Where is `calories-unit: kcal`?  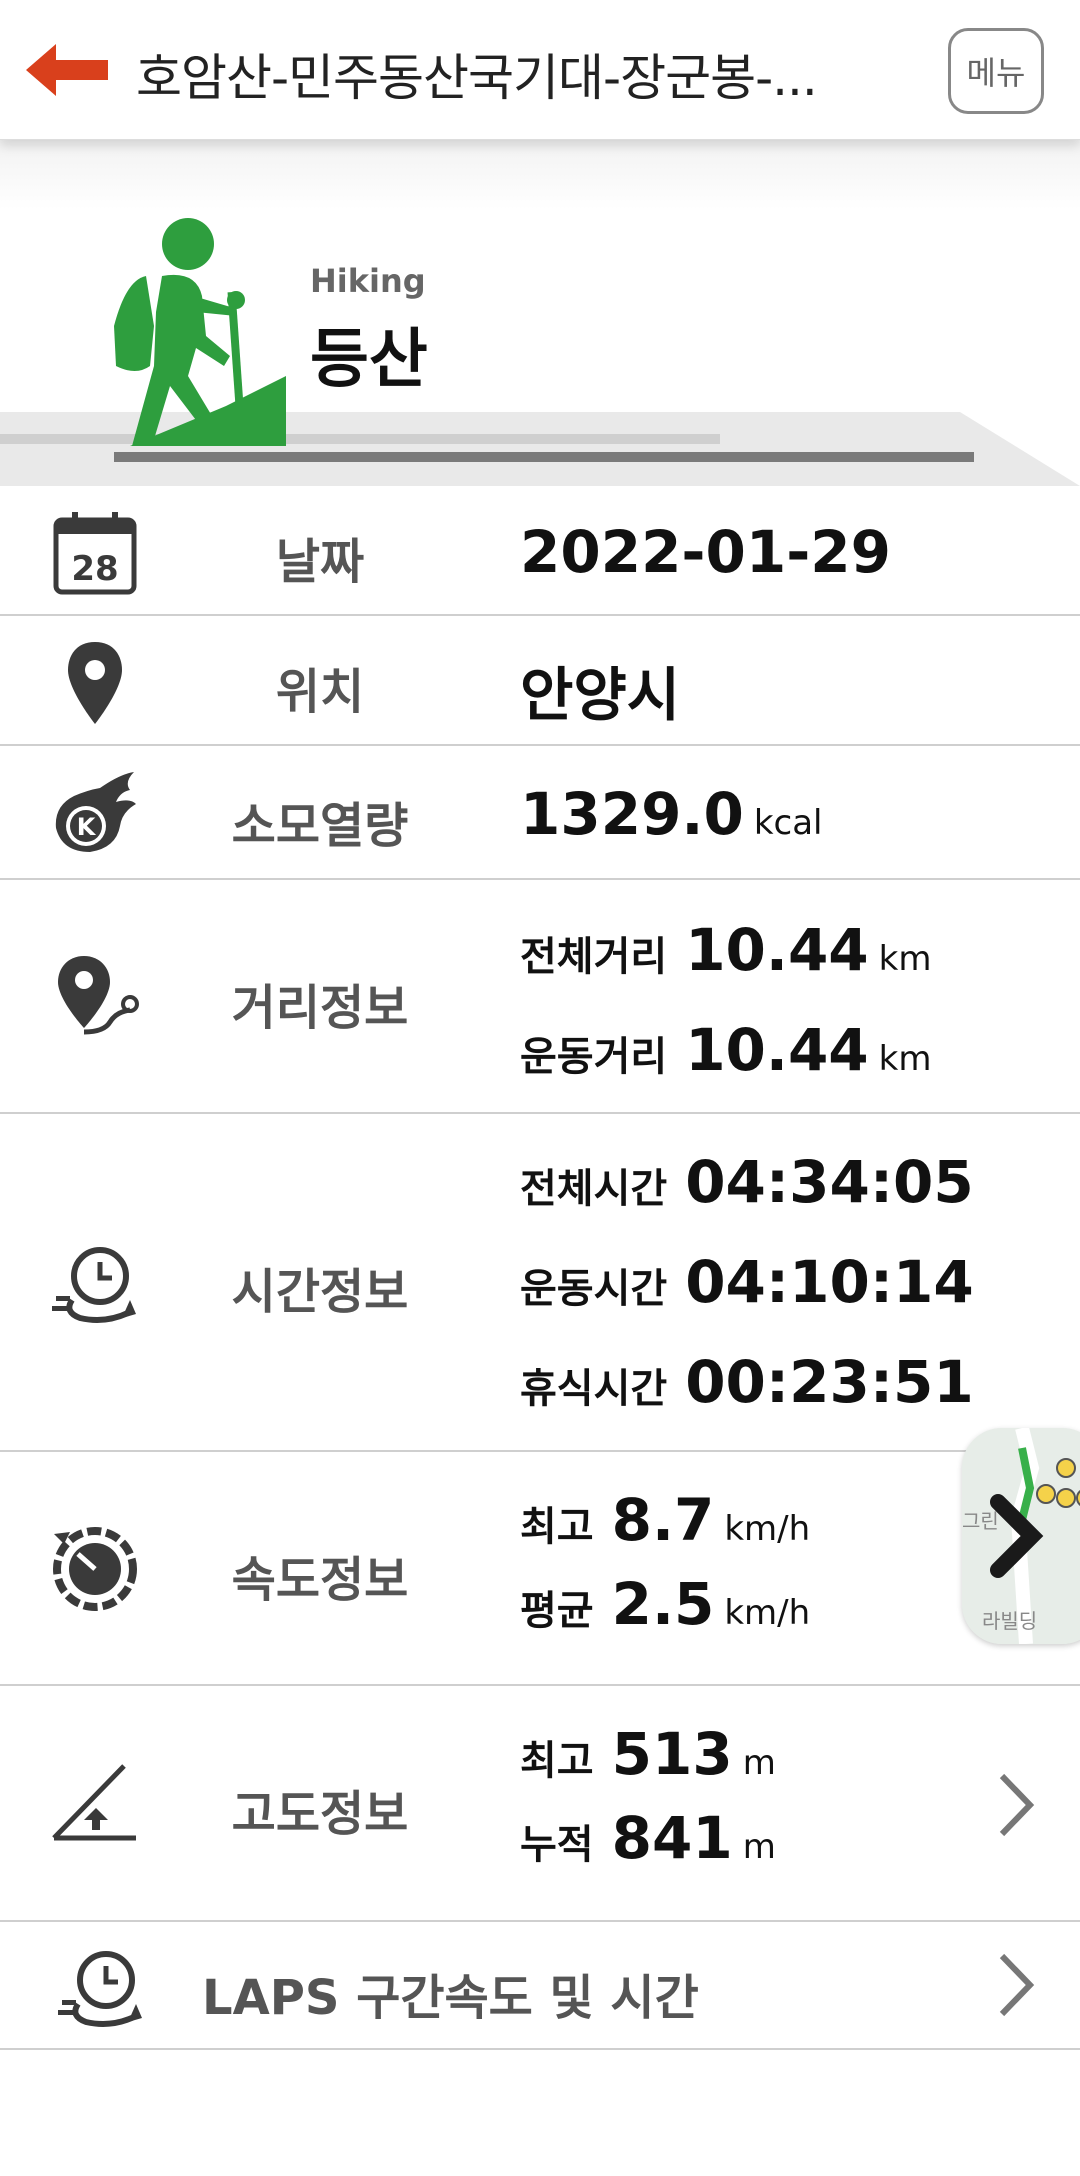
calories-unit: kcal is located at coordinates (788, 823).